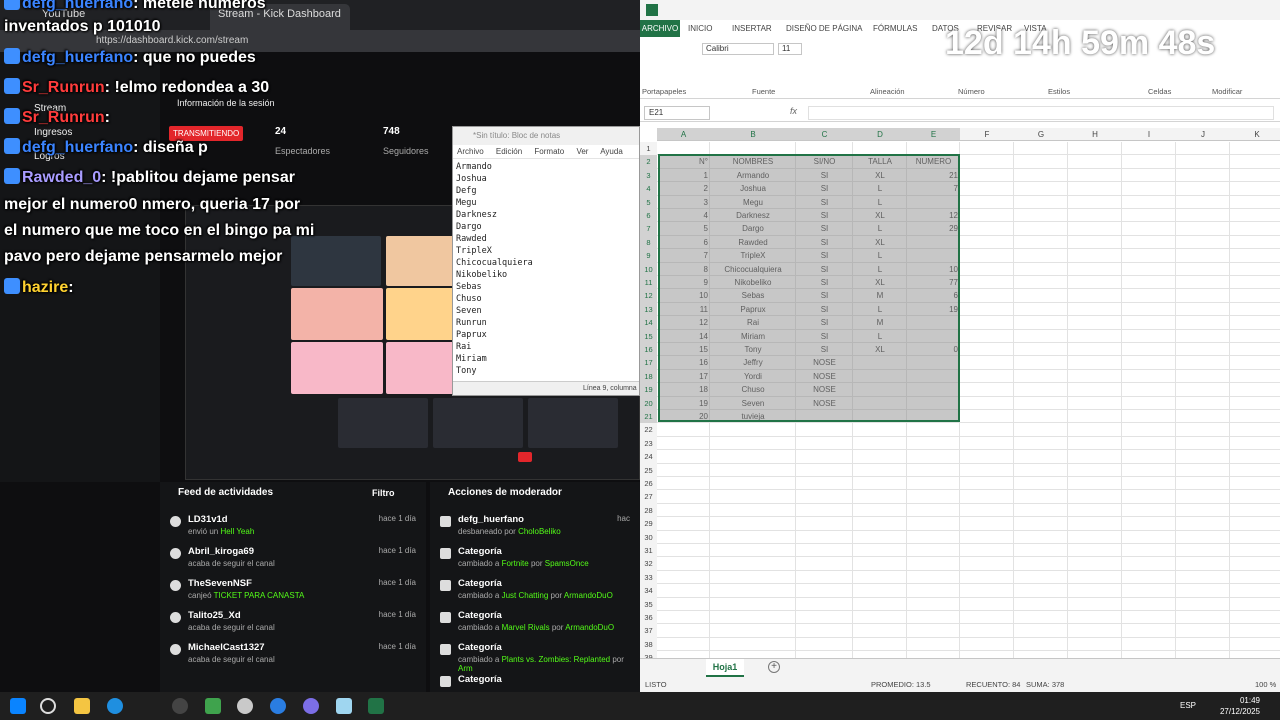 This screenshot has width=1280, height=720. I want to click on column-header-g: G, so click(1041, 134).